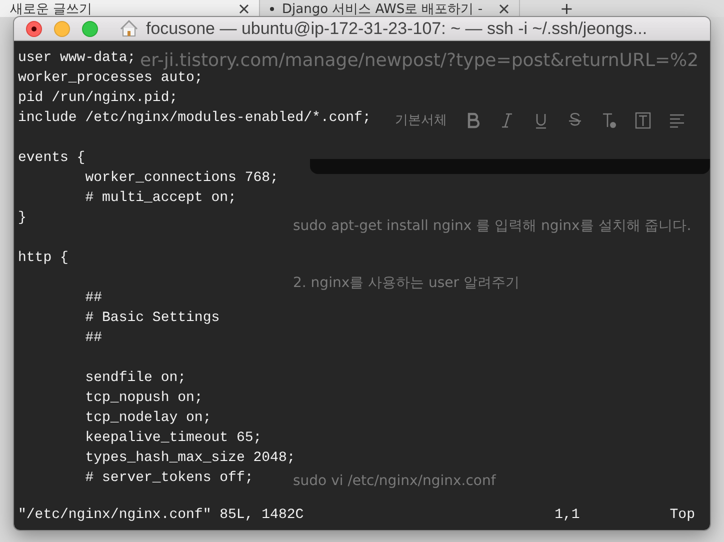 The height and width of the screenshot is (542, 724). What do you see at coordinates (567, 515) in the screenshot?
I see `cursor-position: 1,1` at bounding box center [567, 515].